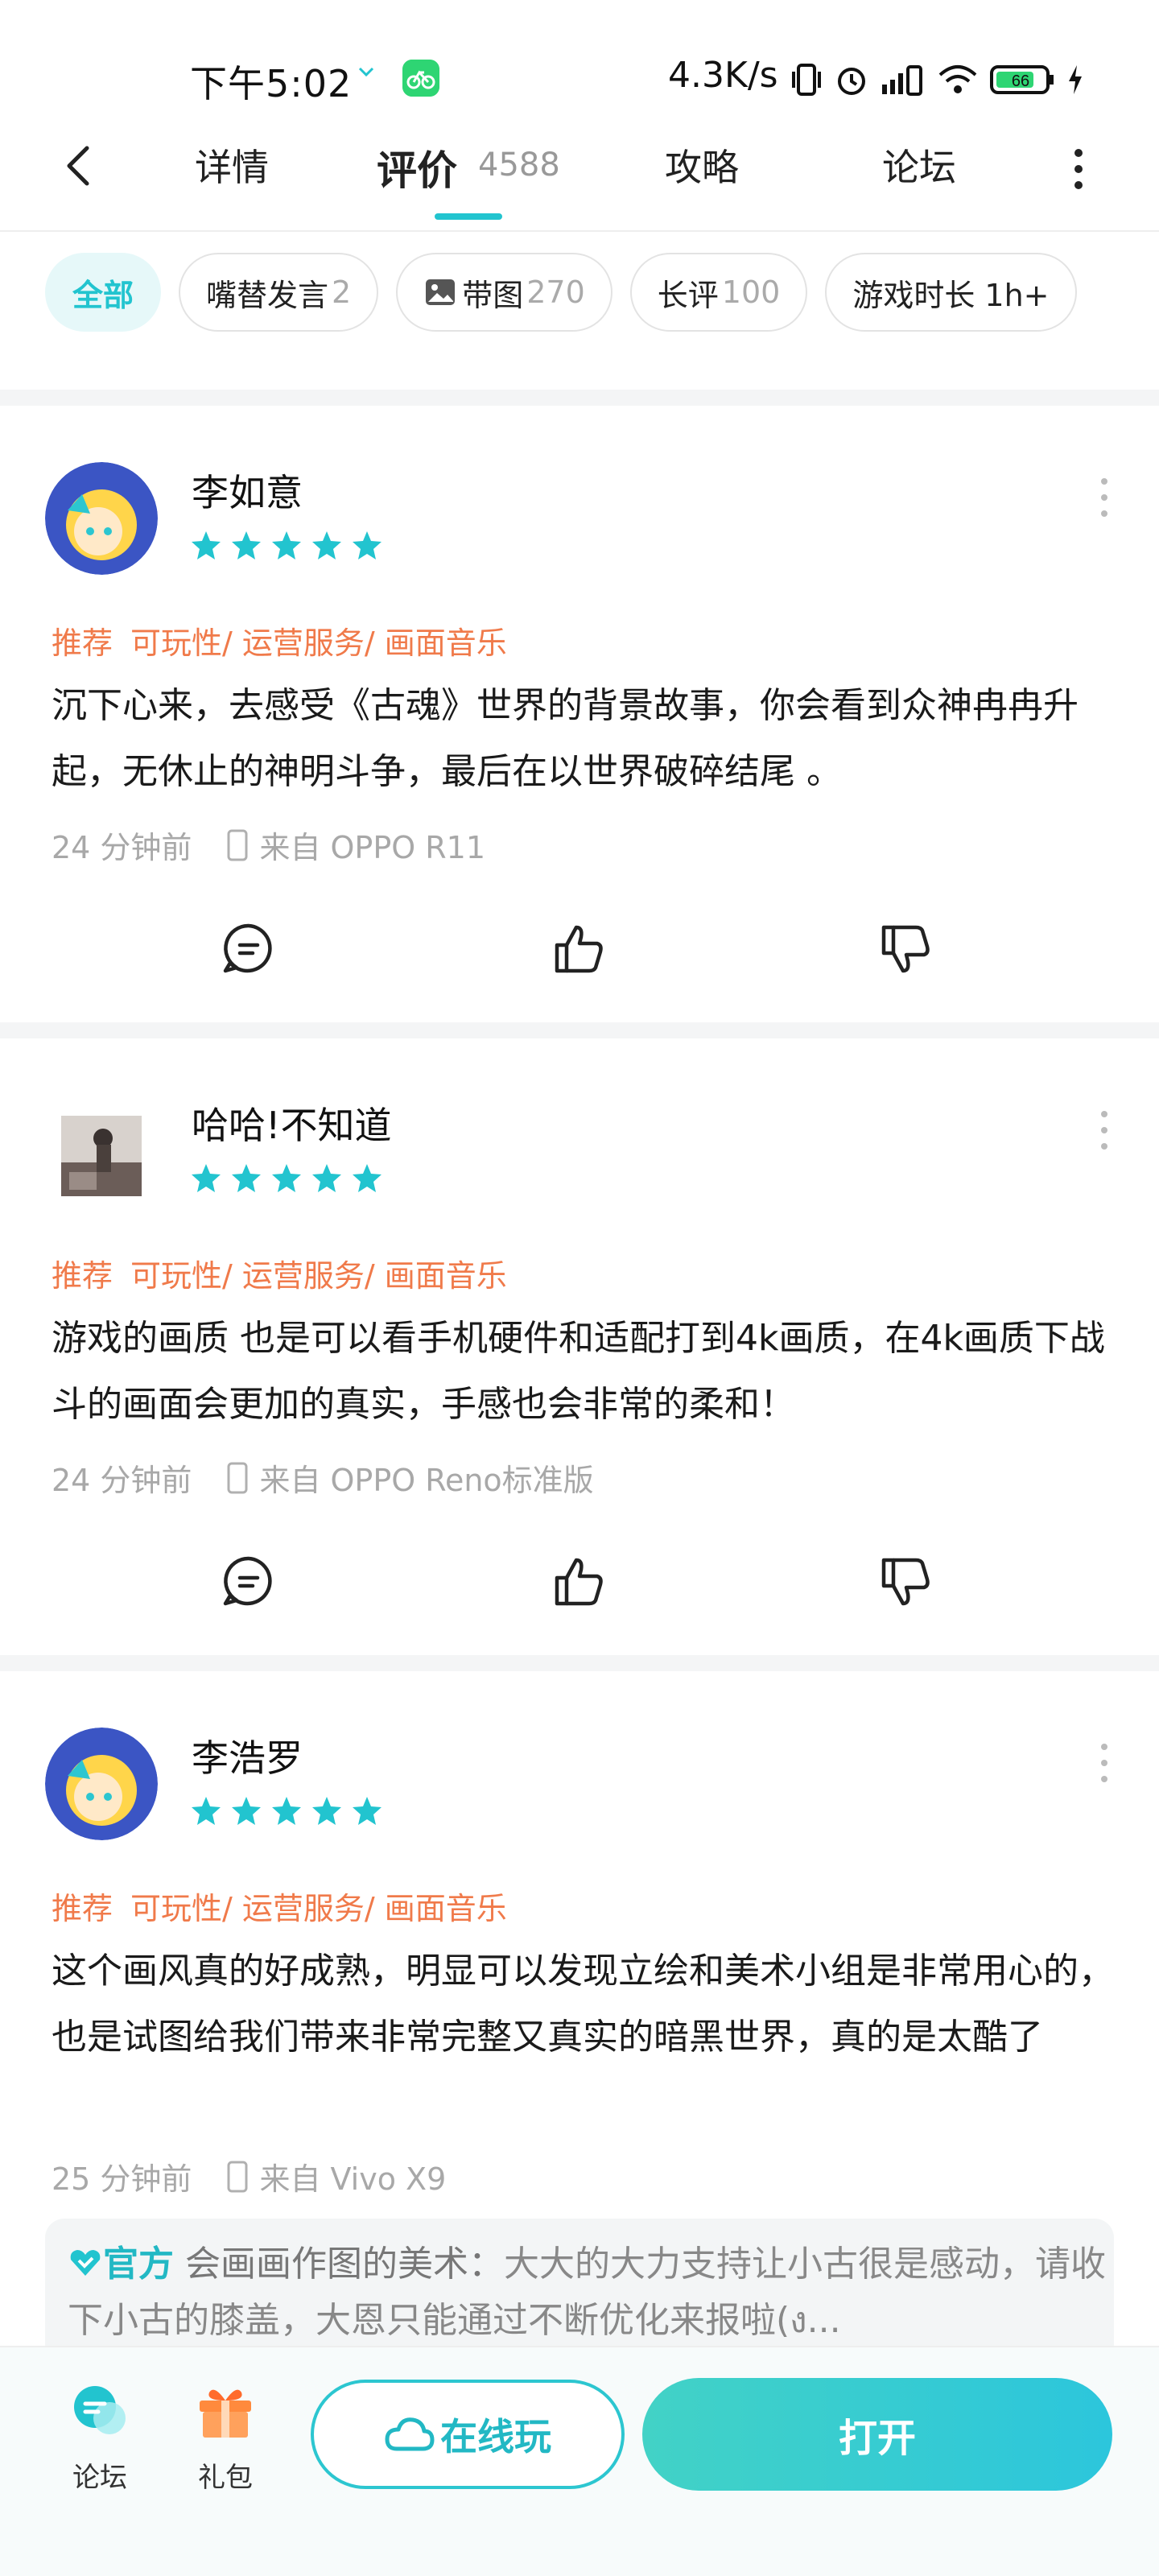 Image resolution: width=1159 pixels, height=2576 pixels. I want to click on review-meta: 24 分钟前 来自 OPPO R11, so click(268, 845).